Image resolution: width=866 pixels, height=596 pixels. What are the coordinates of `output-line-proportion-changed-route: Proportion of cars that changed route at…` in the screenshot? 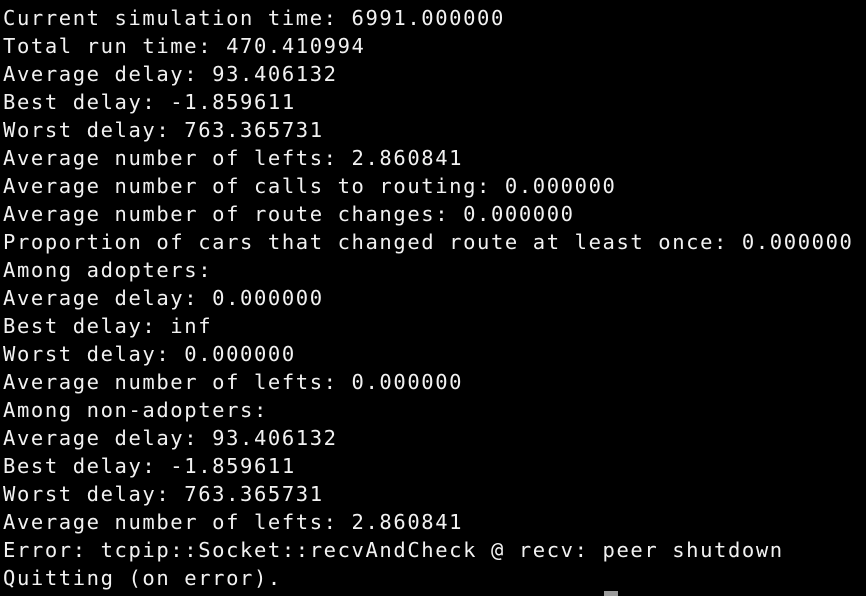 It's located at (428, 242).